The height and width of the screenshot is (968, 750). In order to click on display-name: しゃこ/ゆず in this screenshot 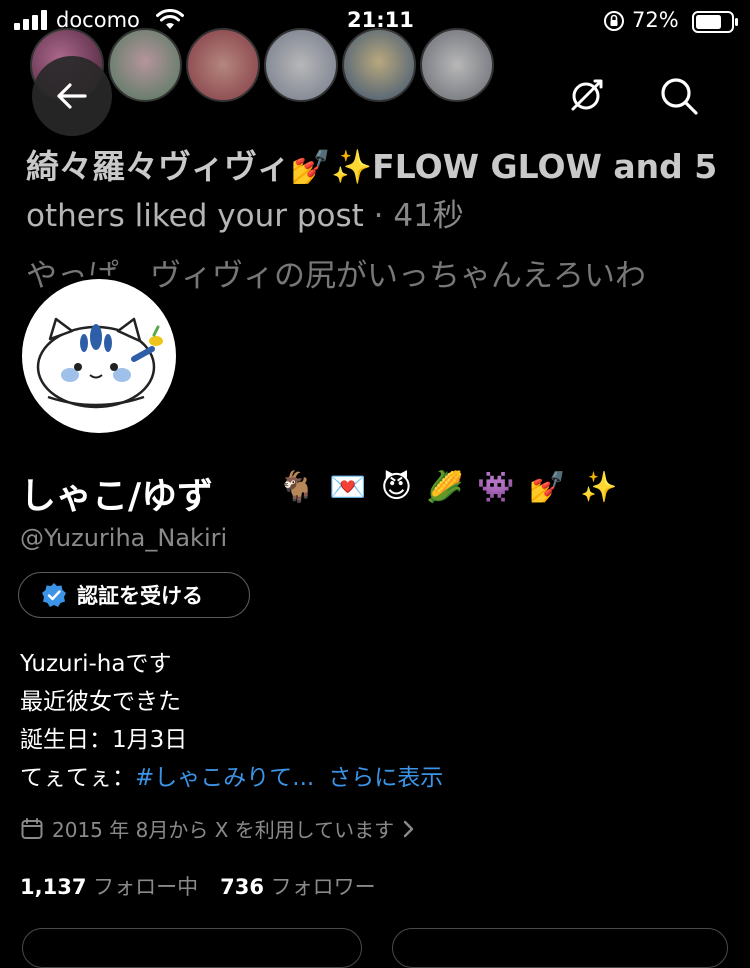, I will do `click(117, 496)`.